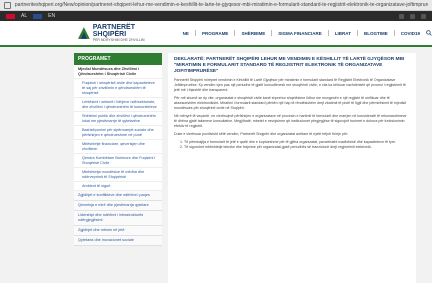 The image size is (432, 283). I want to click on logo-subtitle: PËR NDRYSHIM DHE ZHVILLIM, so click(118, 39).